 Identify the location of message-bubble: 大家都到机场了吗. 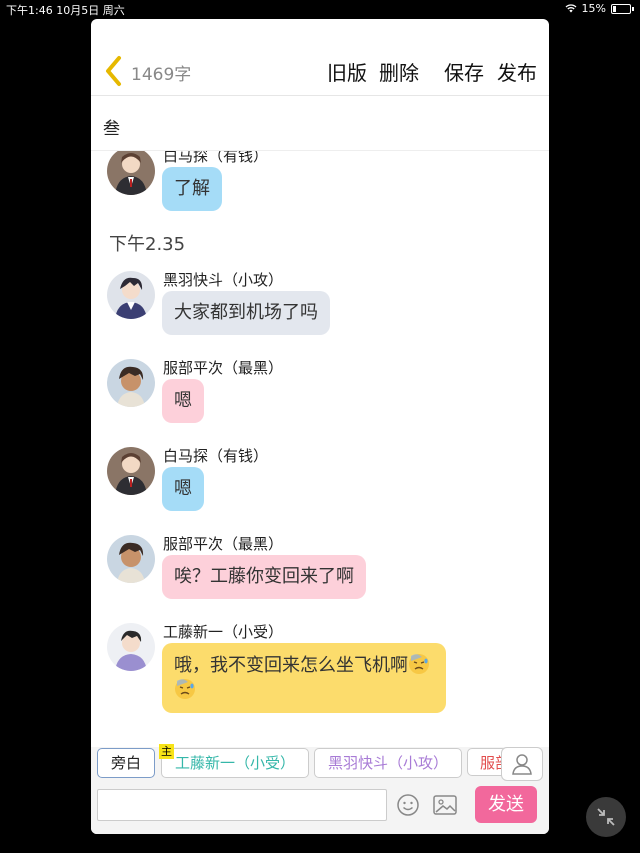
(246, 313).